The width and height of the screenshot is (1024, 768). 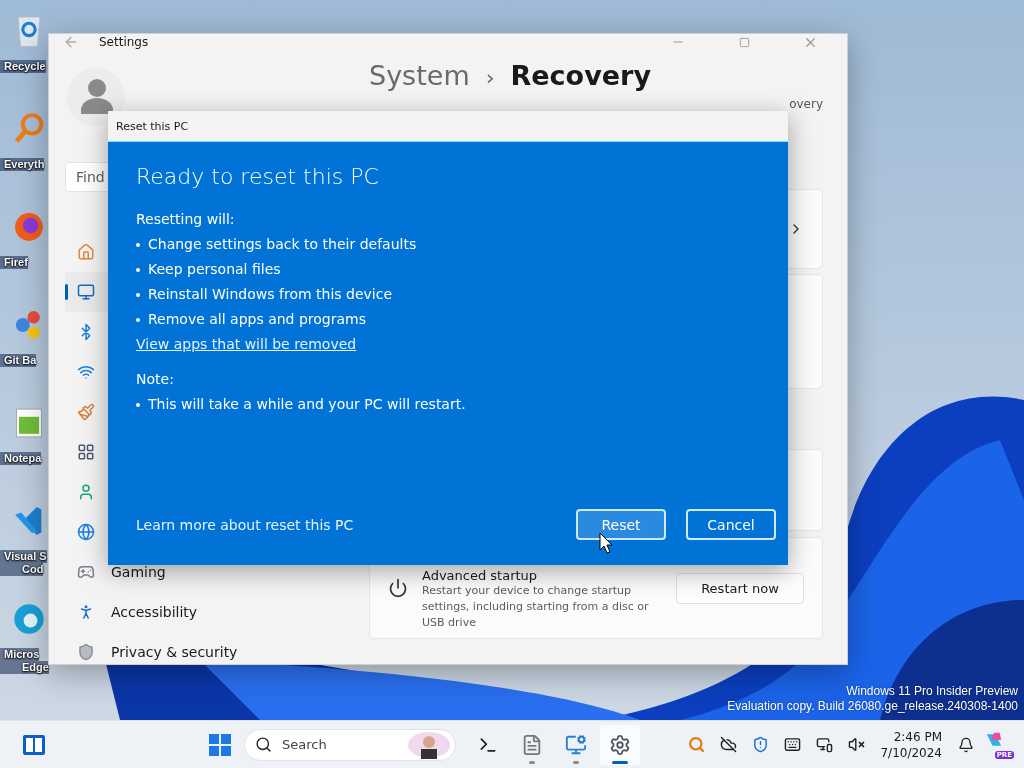 I want to click on card-title: Advanced startup, so click(x=480, y=575).